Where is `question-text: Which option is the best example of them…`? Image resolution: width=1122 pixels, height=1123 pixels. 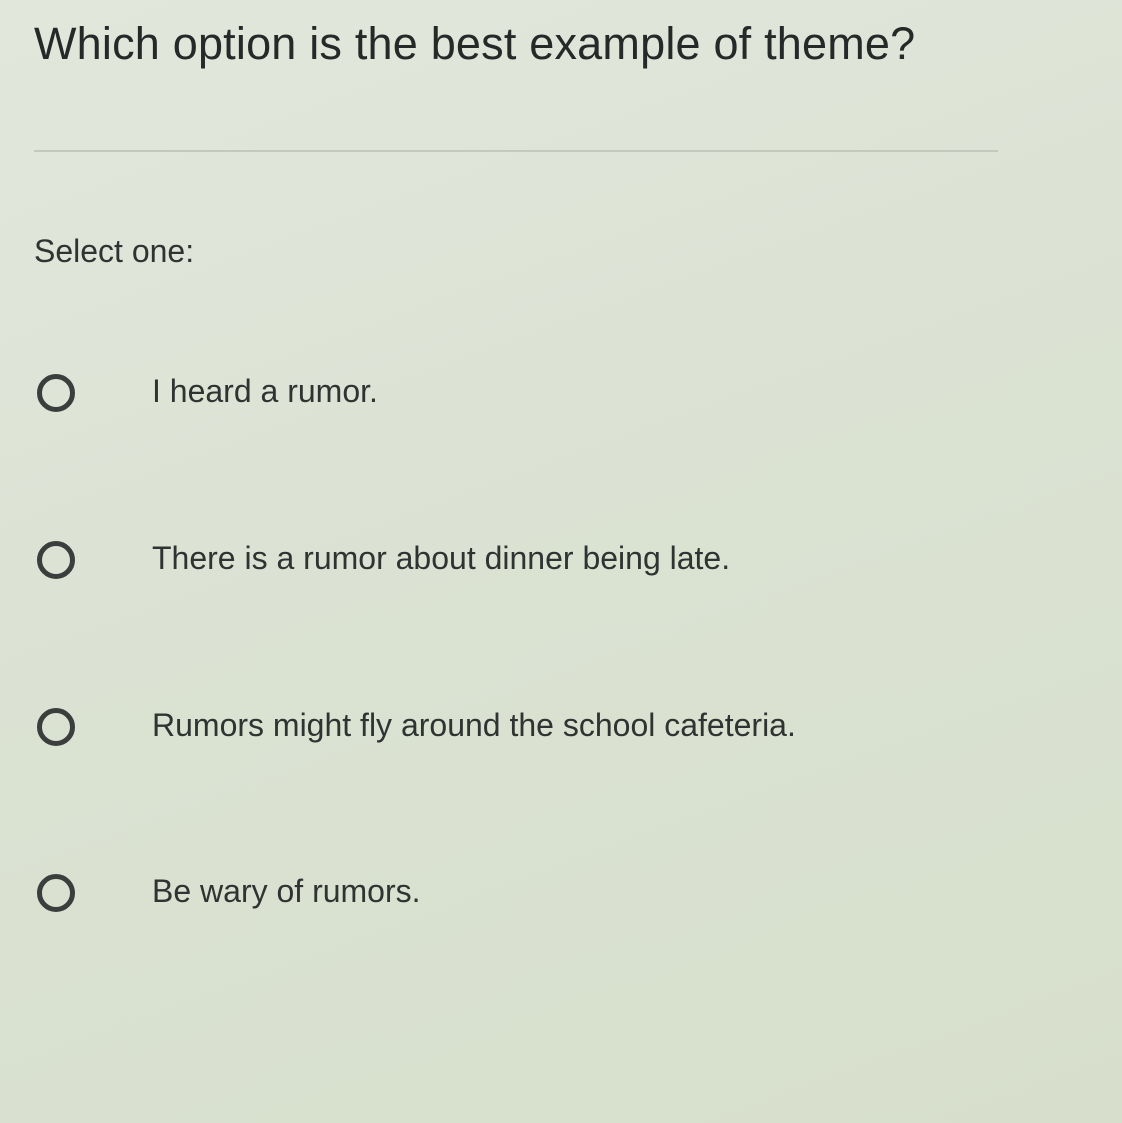
question-text: Which option is the best example of them… is located at coordinates (475, 43).